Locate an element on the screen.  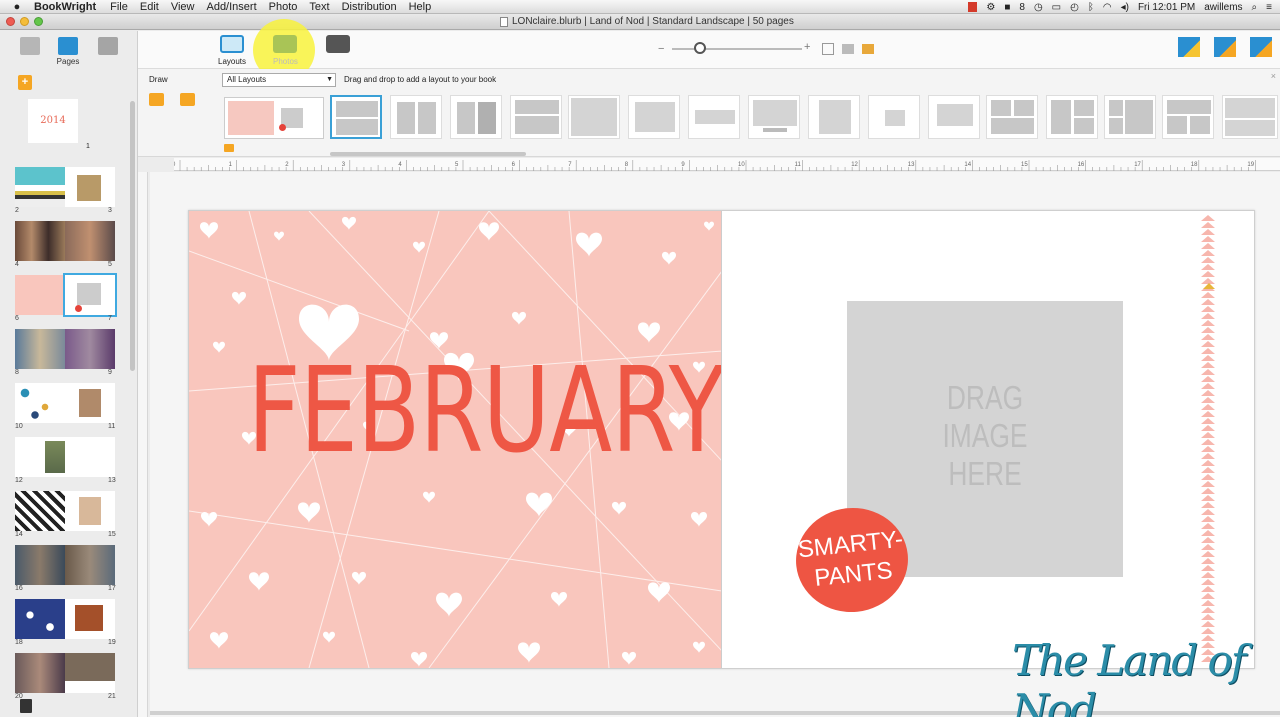
sidebar-tool-paste is located at coordinates (108, 46).